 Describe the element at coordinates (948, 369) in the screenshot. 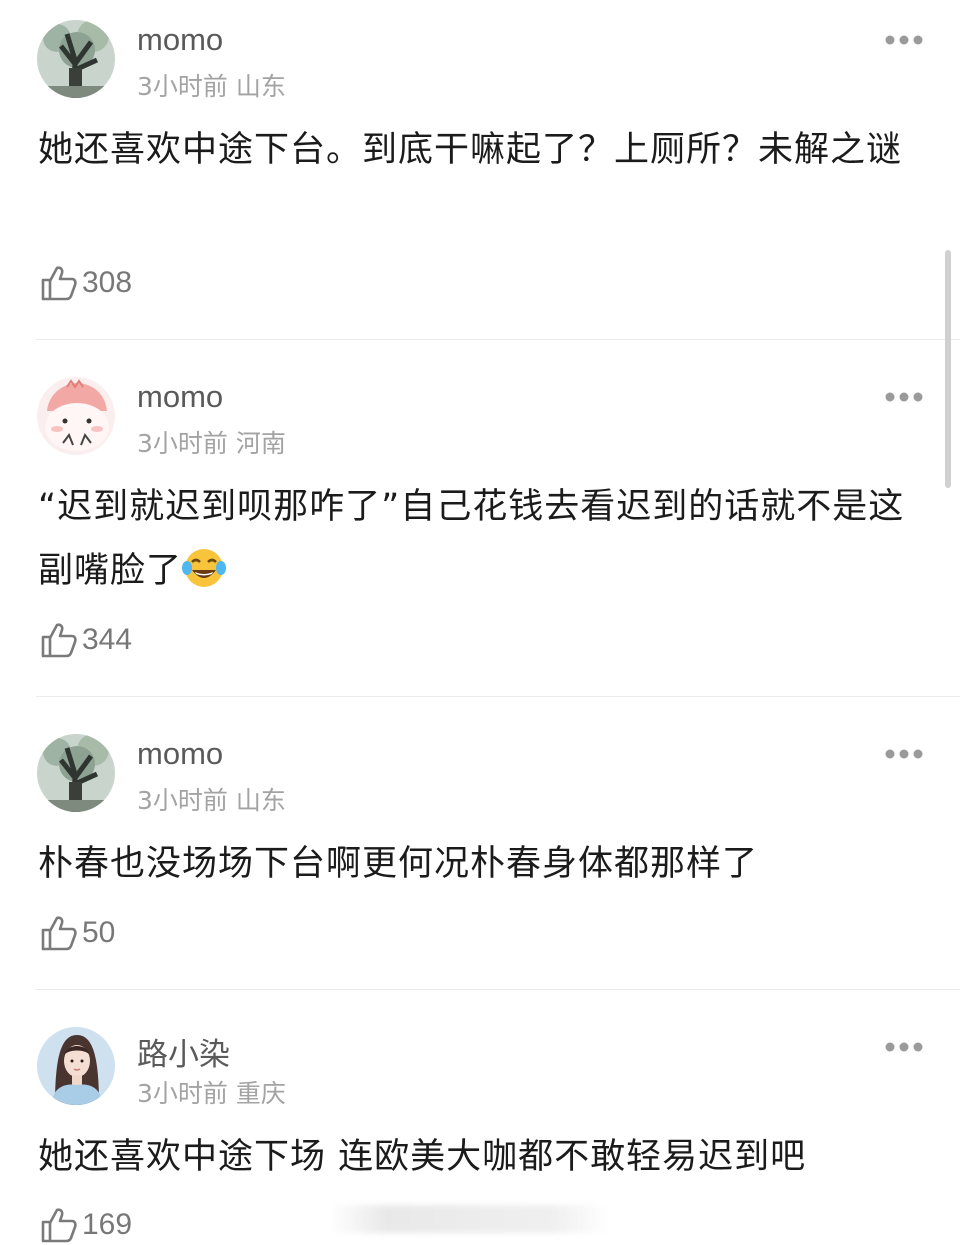

I see `scrollbar` at that location.